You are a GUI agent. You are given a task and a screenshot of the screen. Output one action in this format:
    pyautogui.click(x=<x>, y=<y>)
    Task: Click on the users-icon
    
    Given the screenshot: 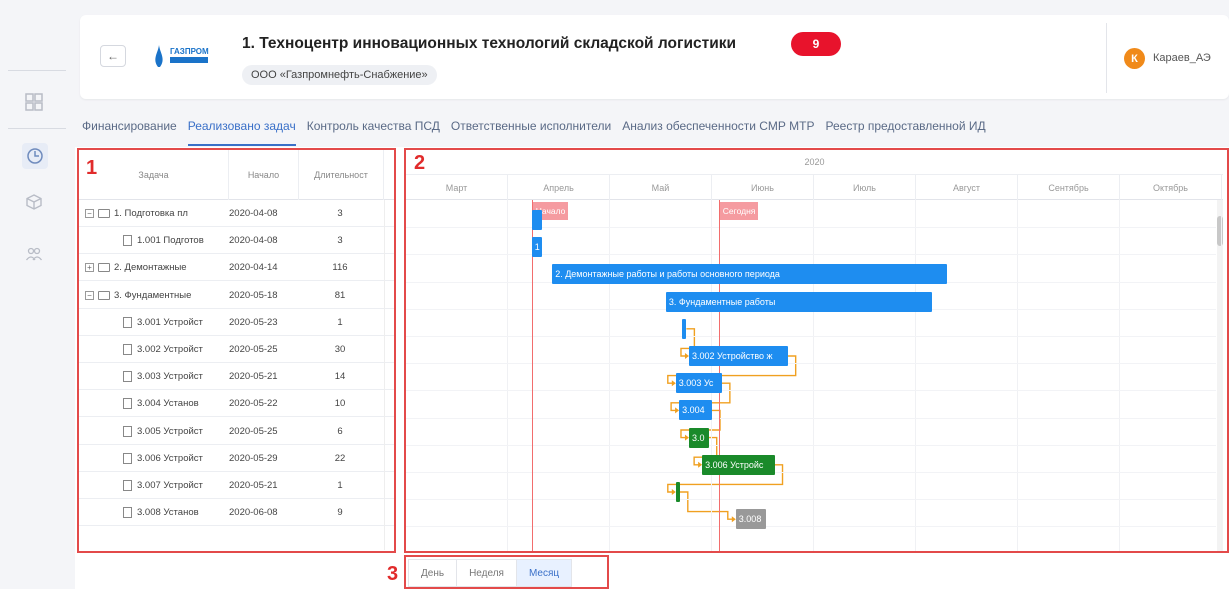 What is the action you would take?
    pyautogui.click(x=34, y=254)
    